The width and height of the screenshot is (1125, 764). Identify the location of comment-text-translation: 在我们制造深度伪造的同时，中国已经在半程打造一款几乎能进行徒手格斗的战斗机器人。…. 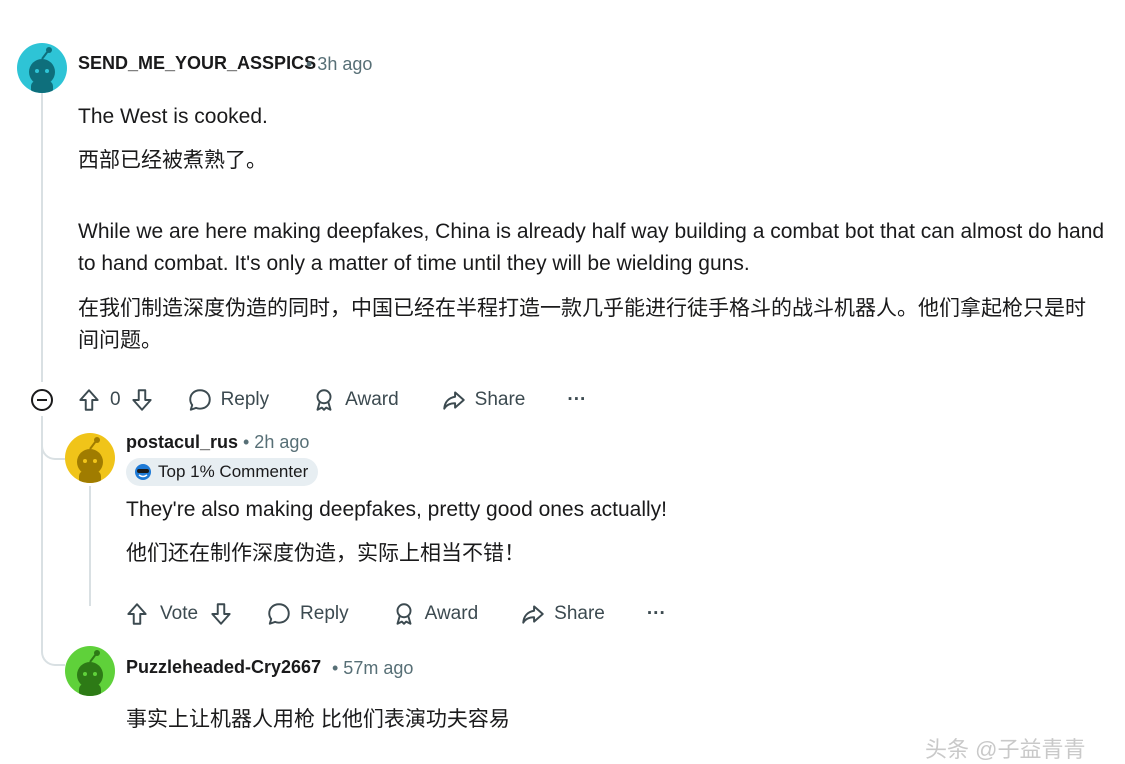
(582, 324).